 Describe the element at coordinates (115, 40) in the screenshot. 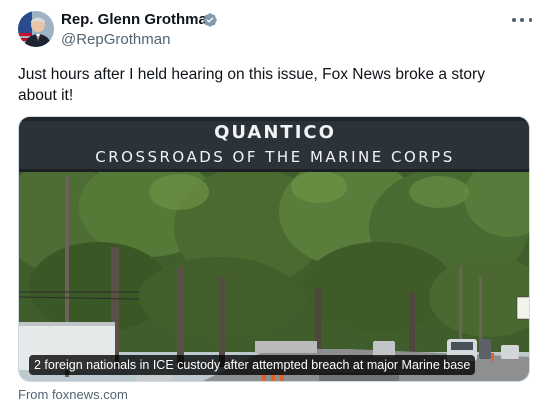

I see `author-handle: @RepGrothman` at that location.